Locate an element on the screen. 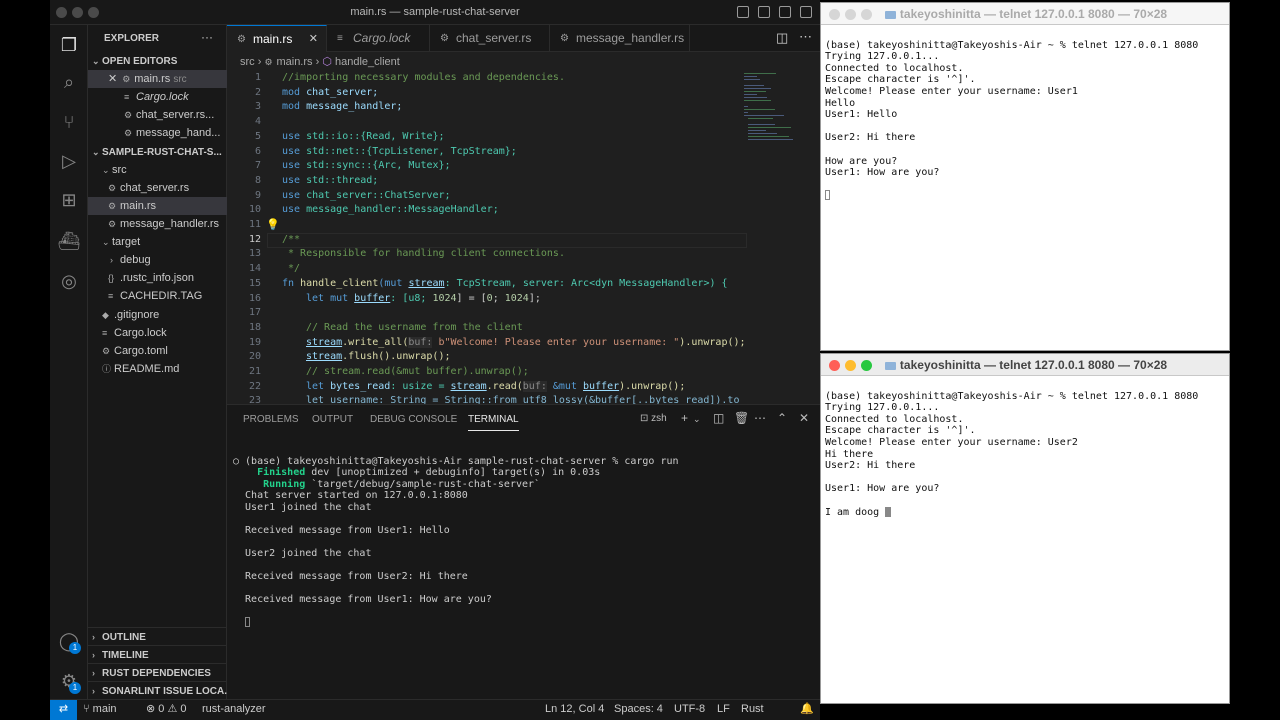 The width and height of the screenshot is (1280, 720). tree-file-cargo-toml: ⚙ Cargo.toml is located at coordinates (157, 351).